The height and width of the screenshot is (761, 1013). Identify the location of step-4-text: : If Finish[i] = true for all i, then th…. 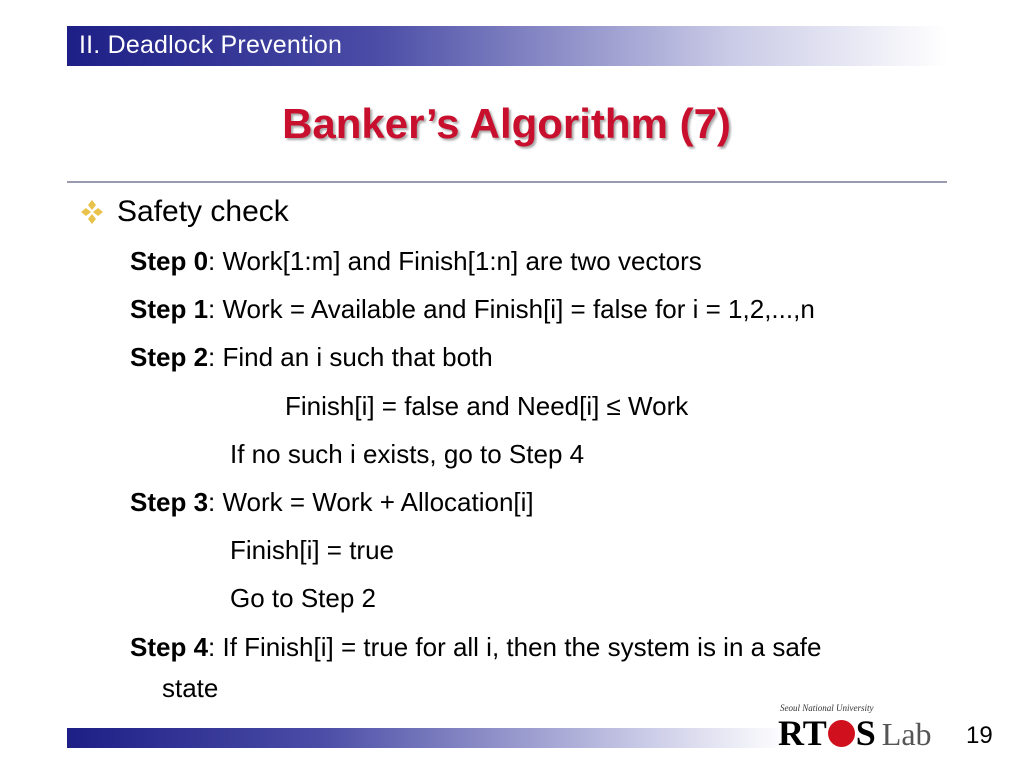
(515, 647).